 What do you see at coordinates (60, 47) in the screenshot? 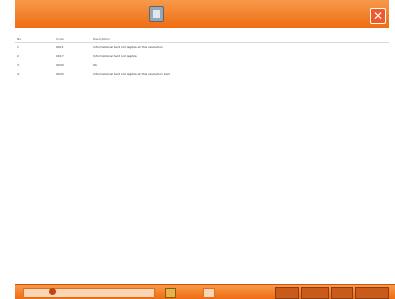
I see `cell-code: 0011` at bounding box center [60, 47].